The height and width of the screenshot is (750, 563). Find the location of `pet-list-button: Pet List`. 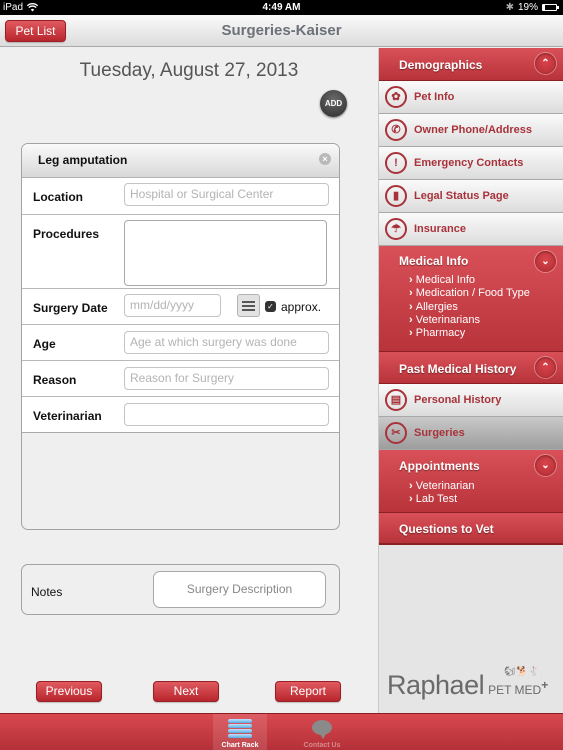

pet-list-button: Pet List is located at coordinates (35, 31).